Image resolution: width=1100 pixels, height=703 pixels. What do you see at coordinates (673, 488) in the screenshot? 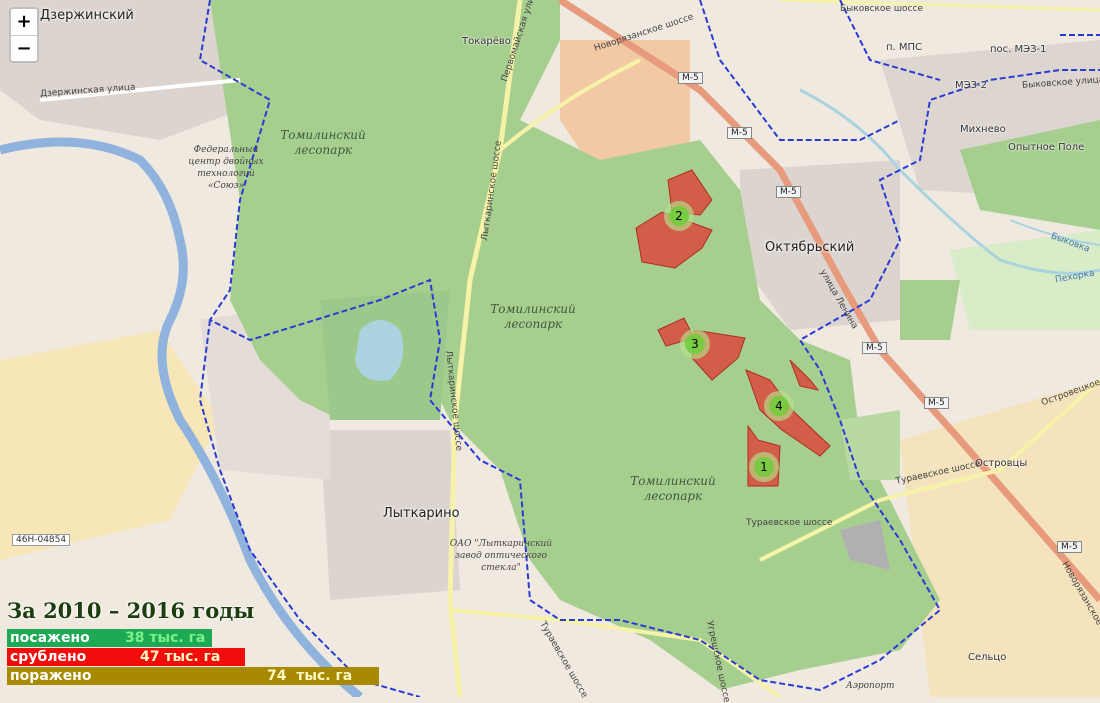
I see `label-forest-3: Томилинский лесопарк` at bounding box center [673, 488].